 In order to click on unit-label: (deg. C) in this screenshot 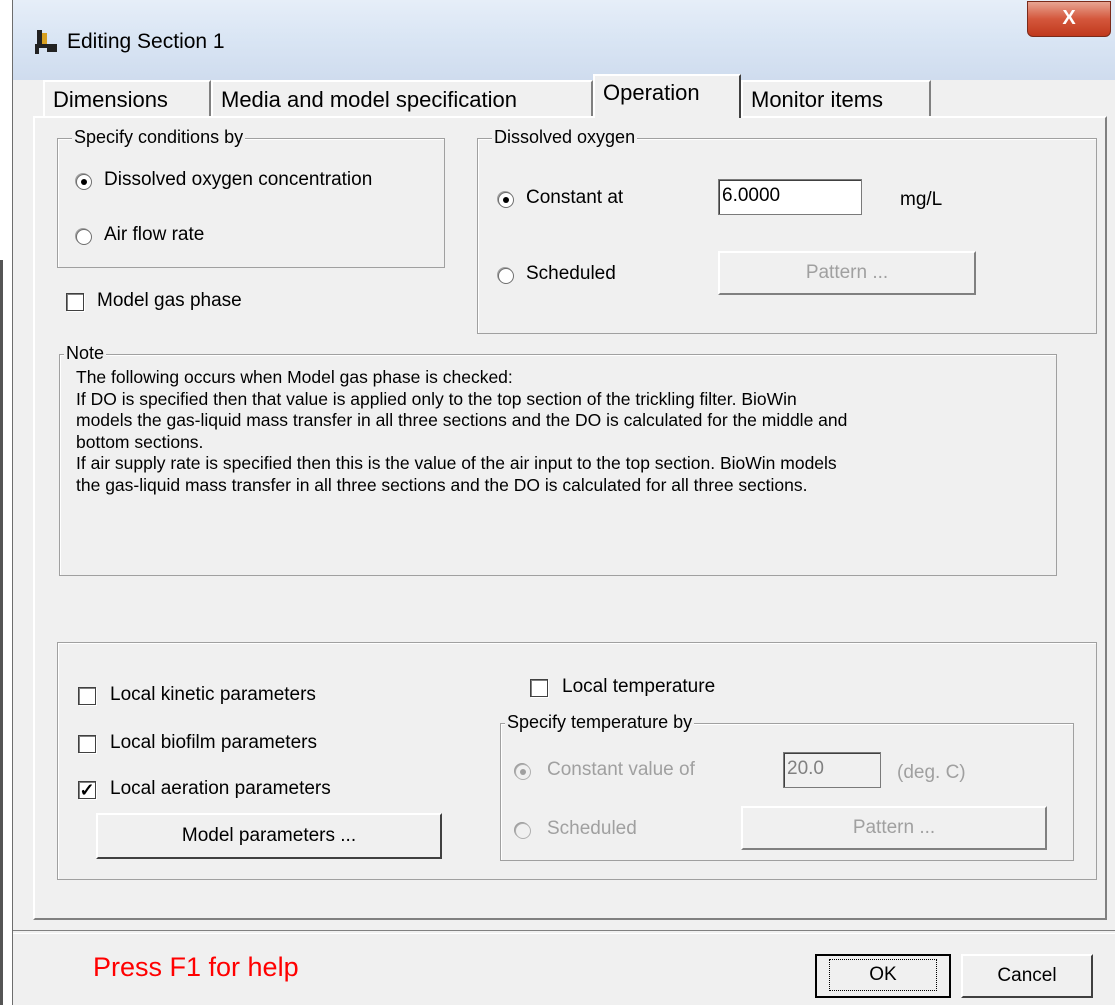, I will do `click(931, 772)`.